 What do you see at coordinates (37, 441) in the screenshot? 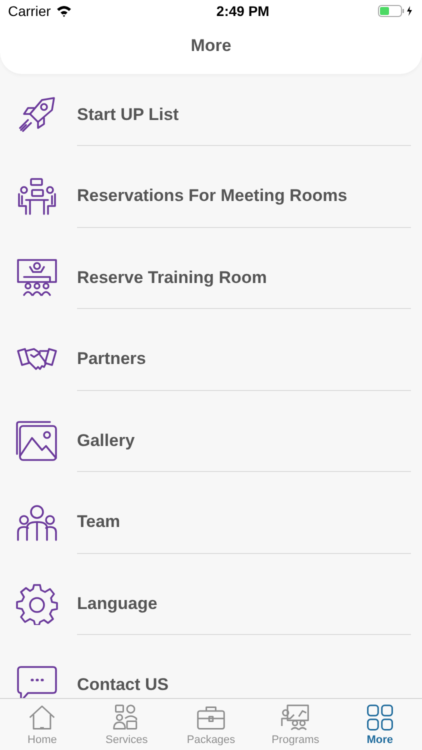
I see `gallery-icon` at bounding box center [37, 441].